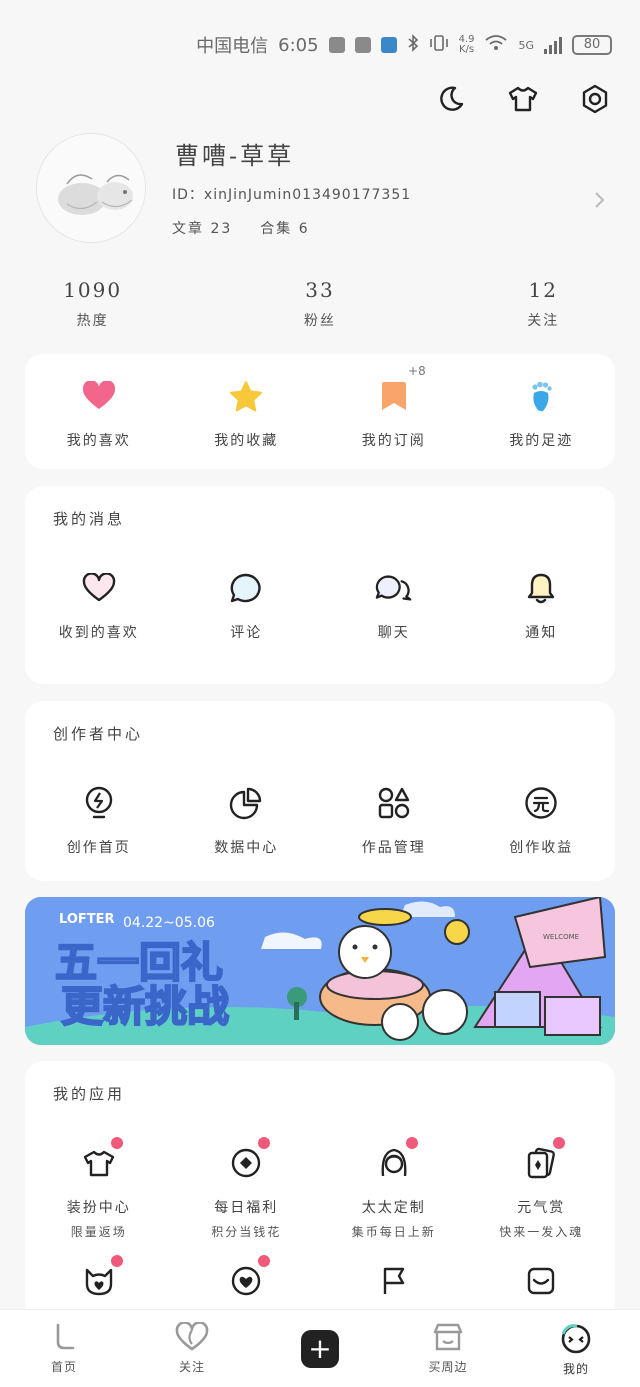 This screenshot has height=1387, width=640. I want to click on my-likes-button: 我的喜欢, so click(99, 413).